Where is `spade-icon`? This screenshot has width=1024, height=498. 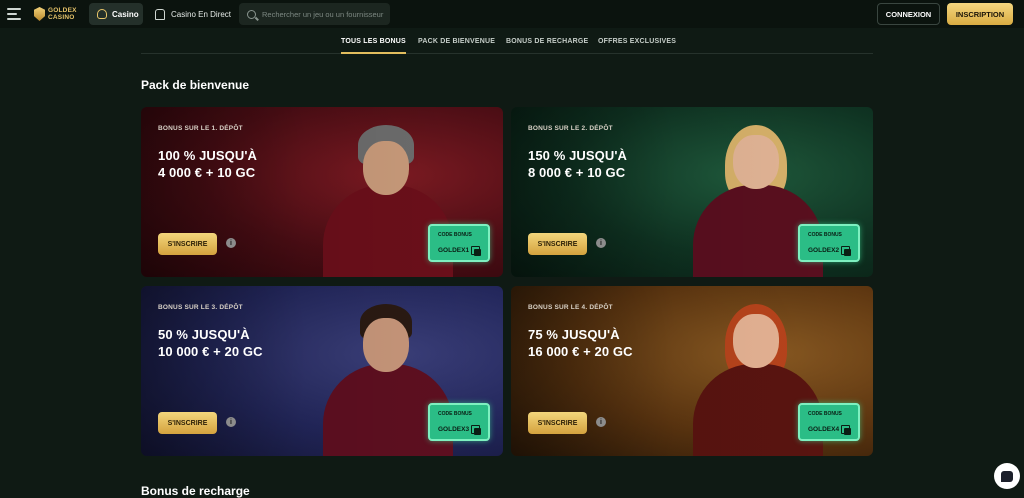
spade-icon is located at coordinates (102, 14).